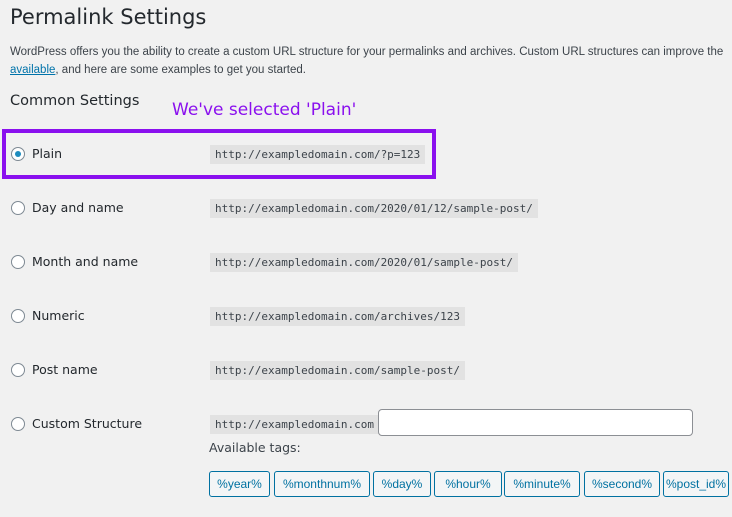 This screenshot has width=732, height=517. I want to click on tag-button: %second%, so click(622, 484).